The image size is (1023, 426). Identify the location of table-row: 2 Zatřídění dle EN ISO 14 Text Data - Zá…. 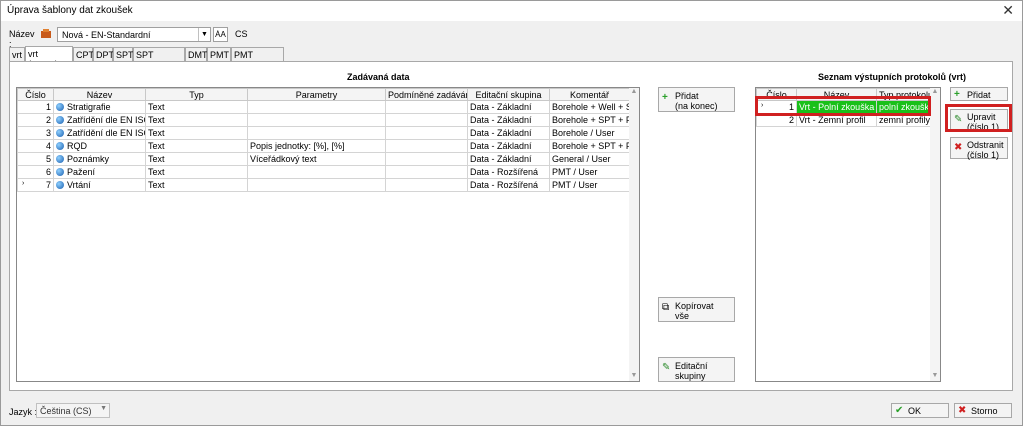
(323, 120).